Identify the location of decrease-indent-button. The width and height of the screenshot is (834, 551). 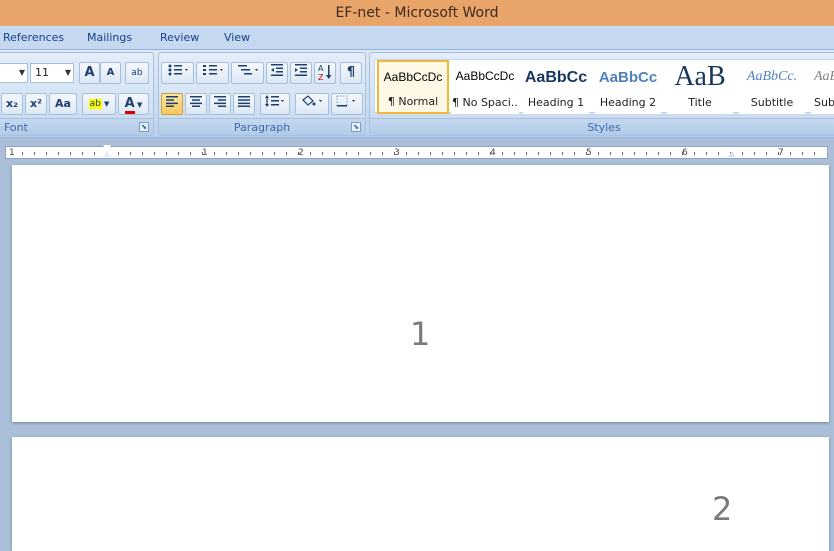
(277, 73).